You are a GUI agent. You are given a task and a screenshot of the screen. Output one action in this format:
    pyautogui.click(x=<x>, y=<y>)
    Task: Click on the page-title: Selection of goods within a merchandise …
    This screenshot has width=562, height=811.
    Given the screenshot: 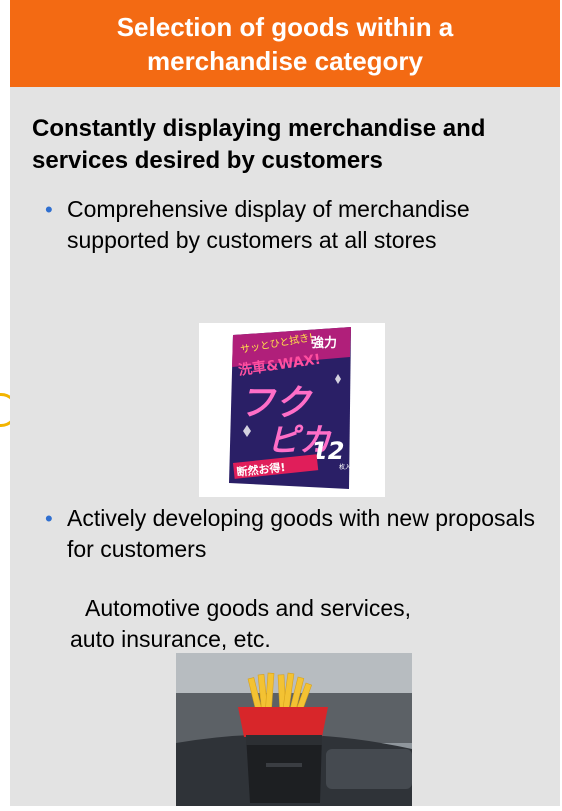 What is the action you would take?
    pyautogui.click(x=285, y=43)
    